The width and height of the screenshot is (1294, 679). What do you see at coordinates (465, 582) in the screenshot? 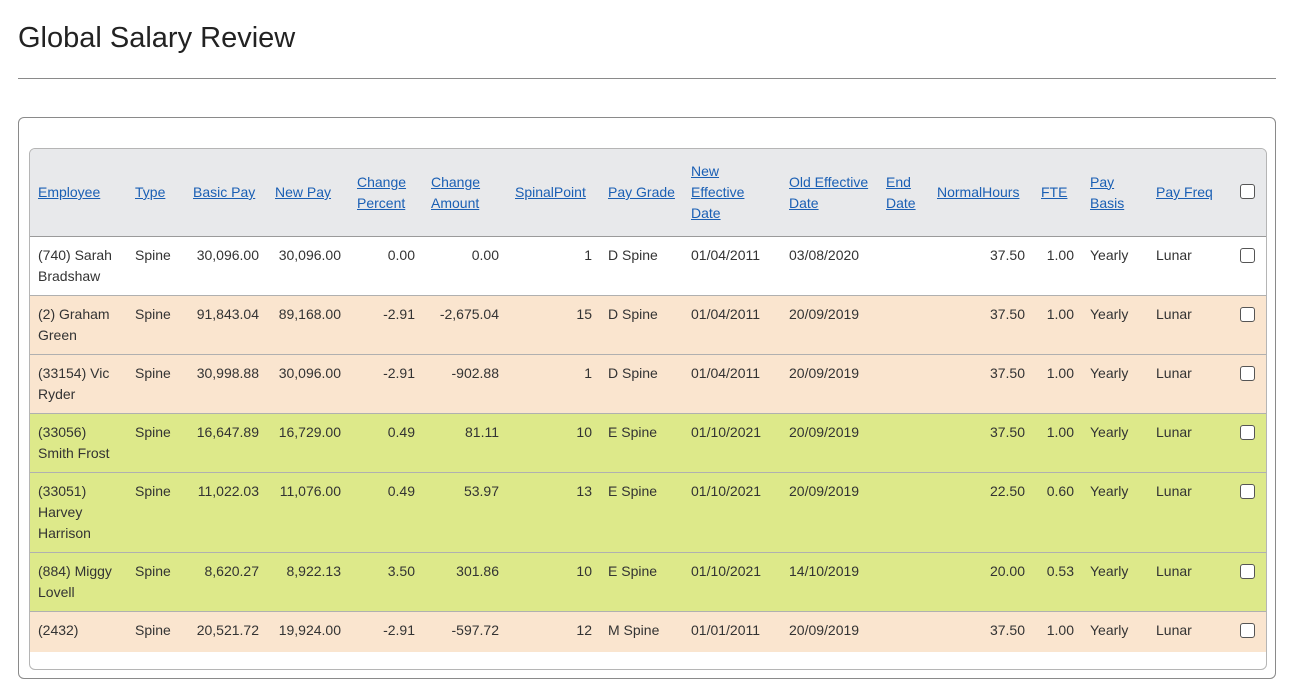
I see `cell-change-amount: 301.86` at bounding box center [465, 582].